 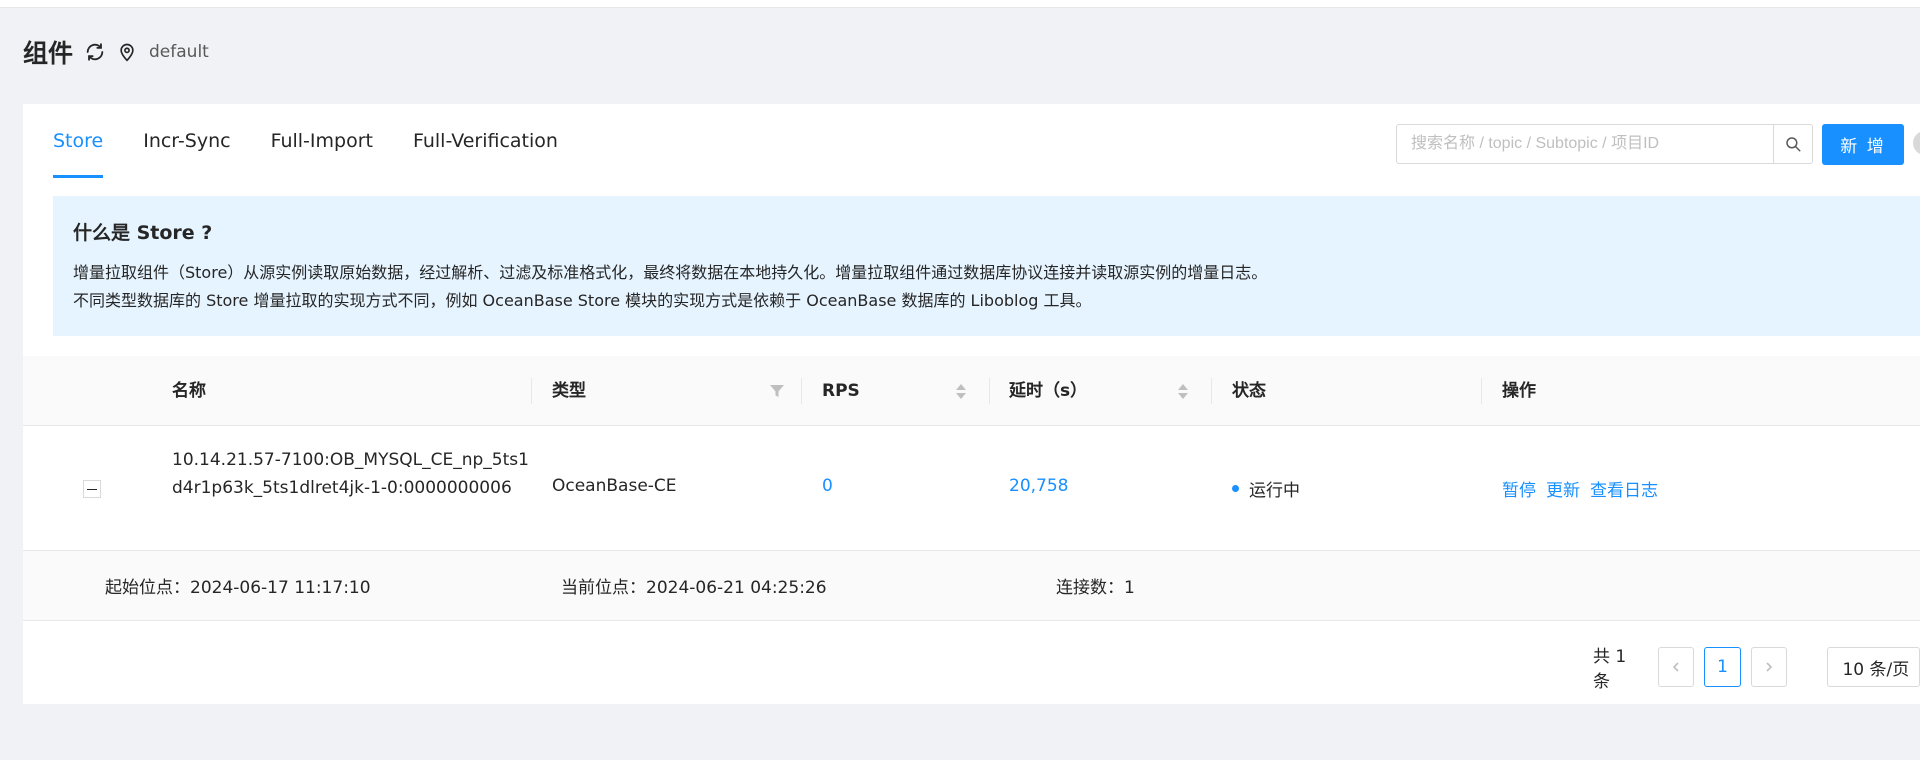 I want to click on tab-full-verification: Full-Verification, so click(x=485, y=141).